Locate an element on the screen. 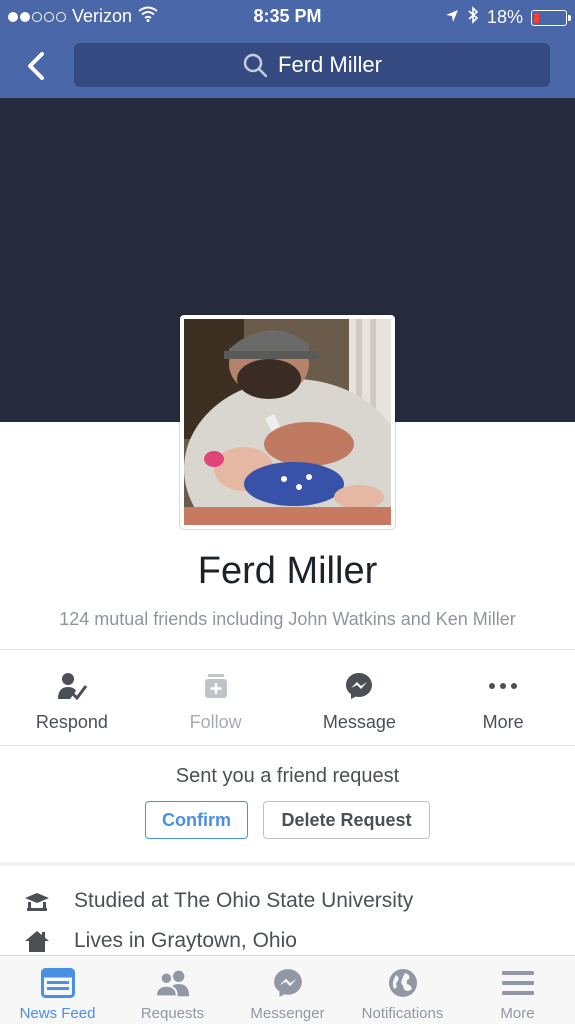 The image size is (575, 1024). tab-requests: Requests is located at coordinates (172, 990).